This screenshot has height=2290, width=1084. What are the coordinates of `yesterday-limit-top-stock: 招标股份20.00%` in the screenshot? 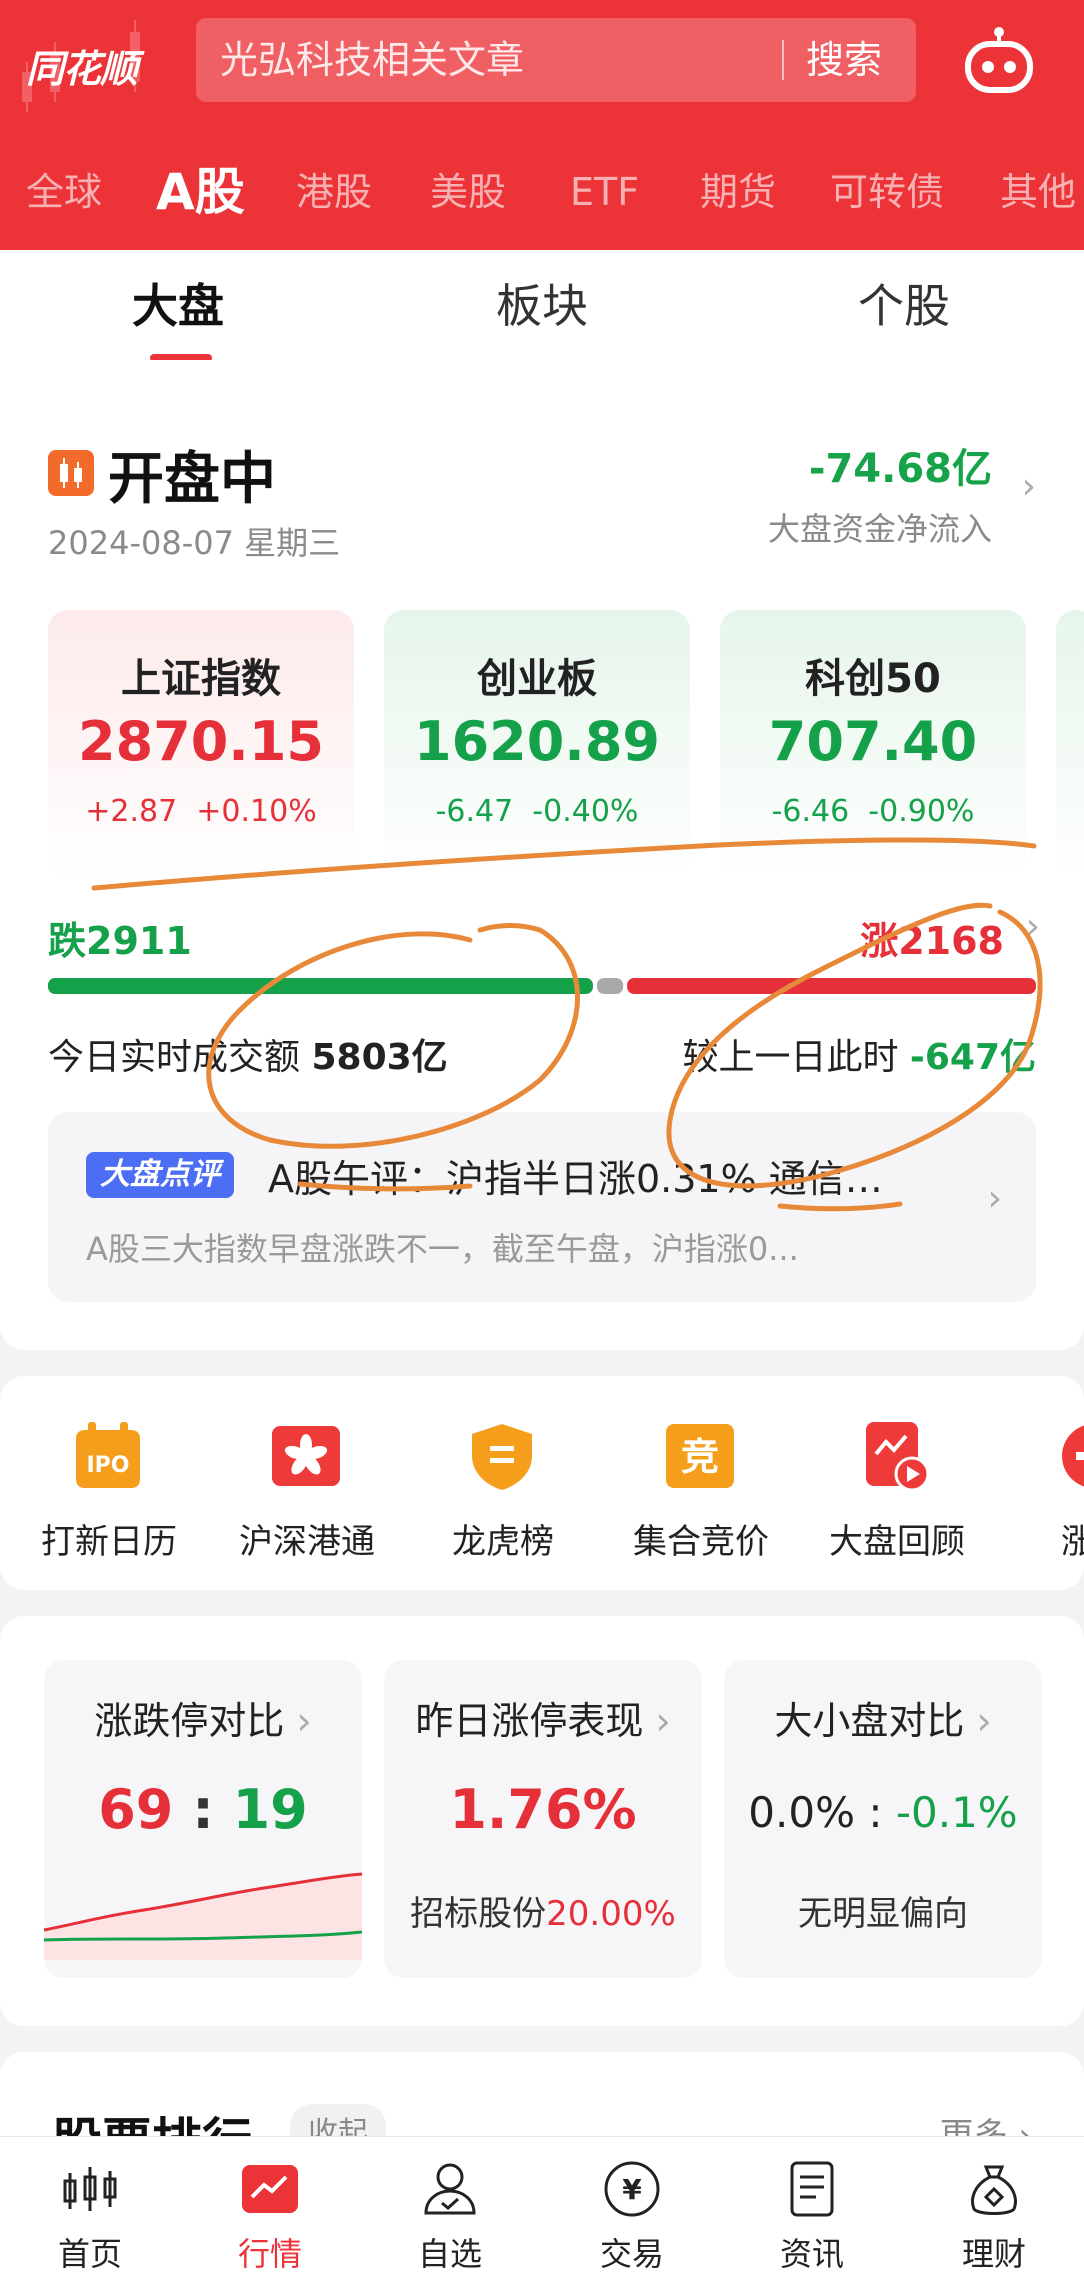 It's located at (543, 1914).